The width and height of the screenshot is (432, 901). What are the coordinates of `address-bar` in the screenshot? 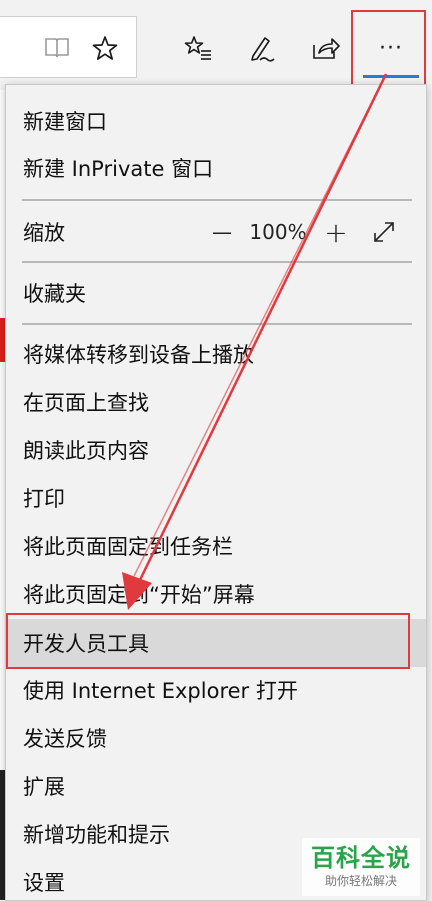 It's located at (68, 47).